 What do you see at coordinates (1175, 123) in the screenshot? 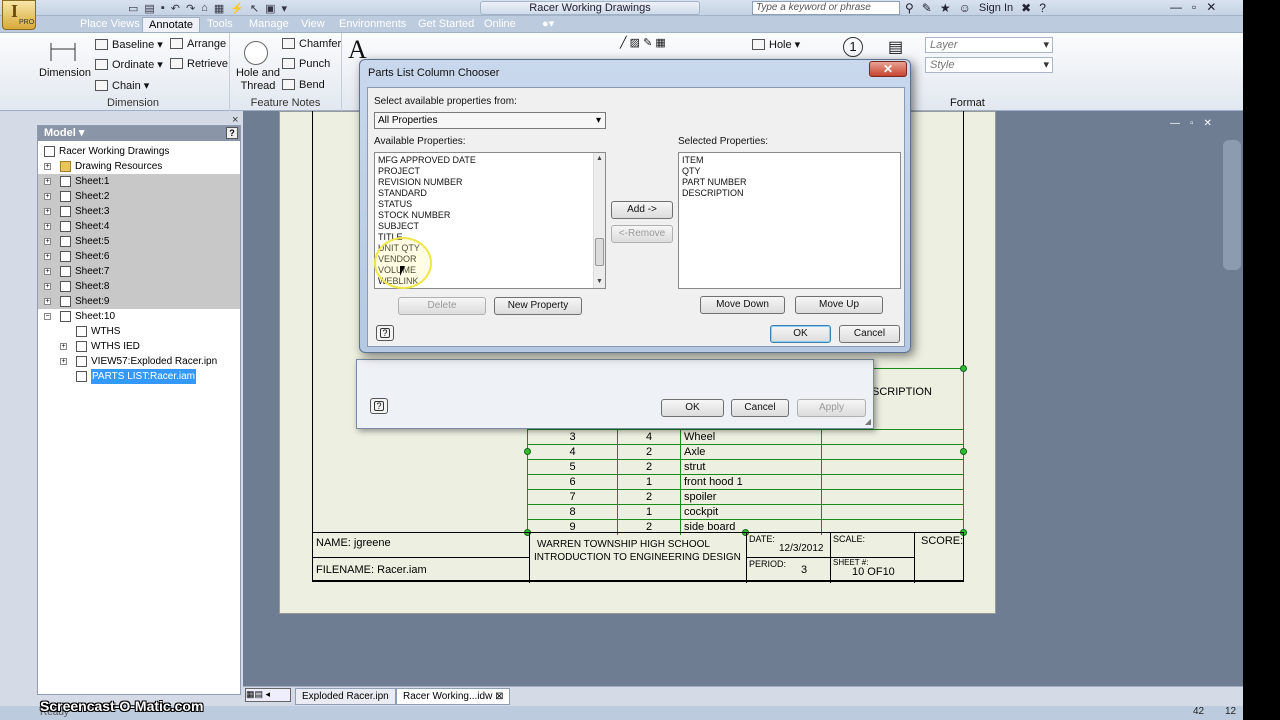
I see `canvas-minimize-icon: —` at bounding box center [1175, 123].